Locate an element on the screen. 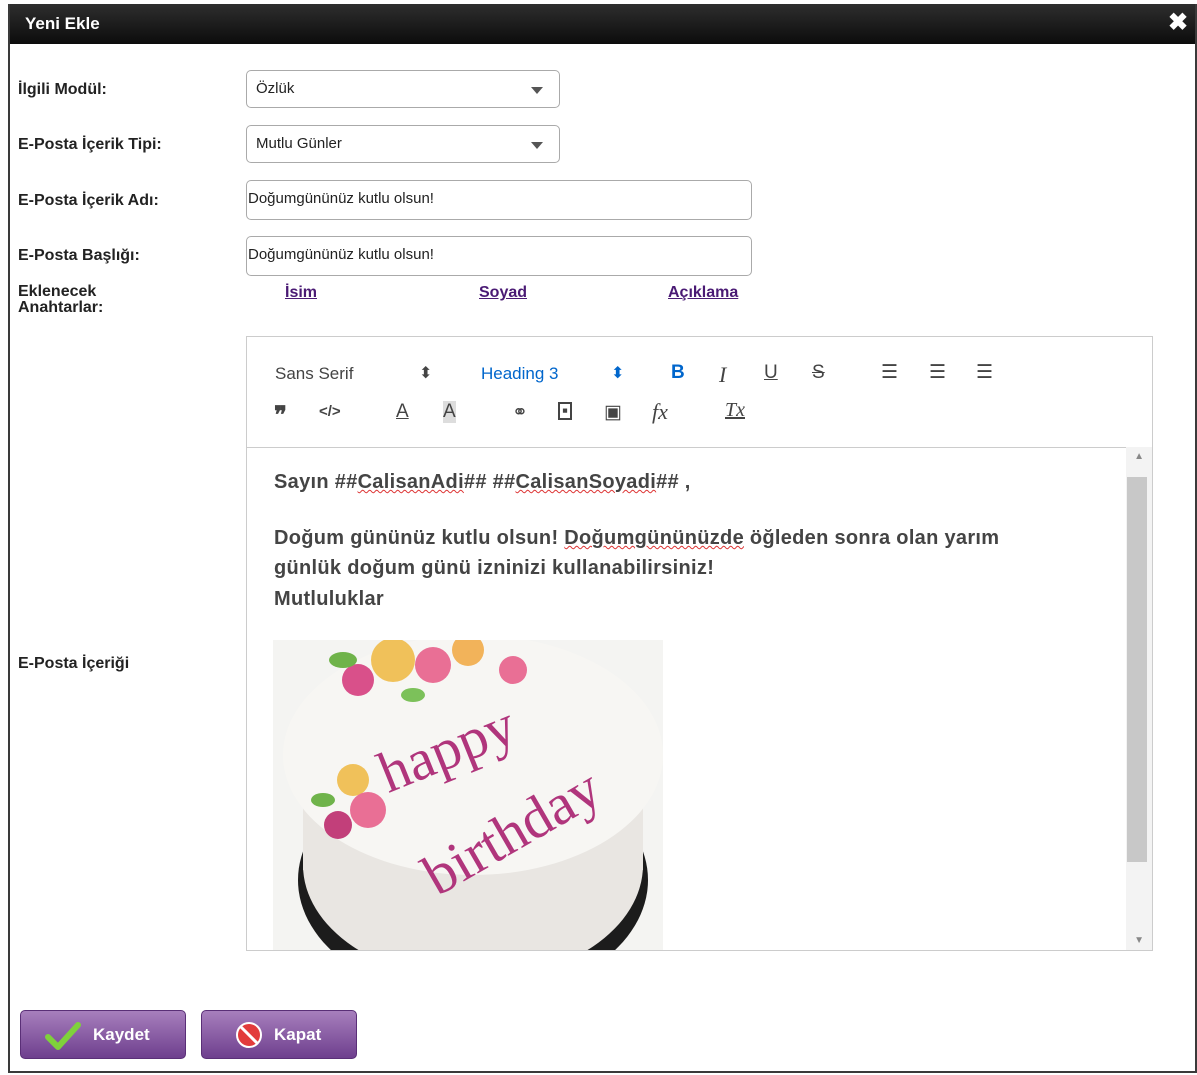 The width and height of the screenshot is (1197, 1075). scroll-down-icon: ▼ is located at coordinates (1139, 940).